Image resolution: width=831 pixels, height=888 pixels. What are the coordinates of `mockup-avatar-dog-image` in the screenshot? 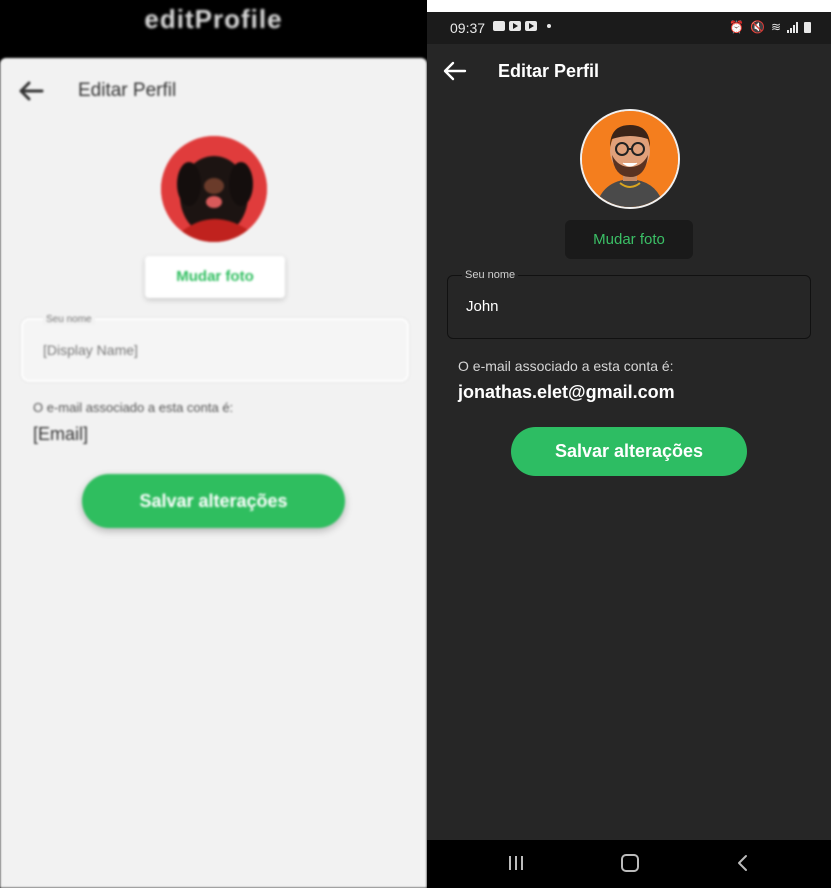 It's located at (214, 189).